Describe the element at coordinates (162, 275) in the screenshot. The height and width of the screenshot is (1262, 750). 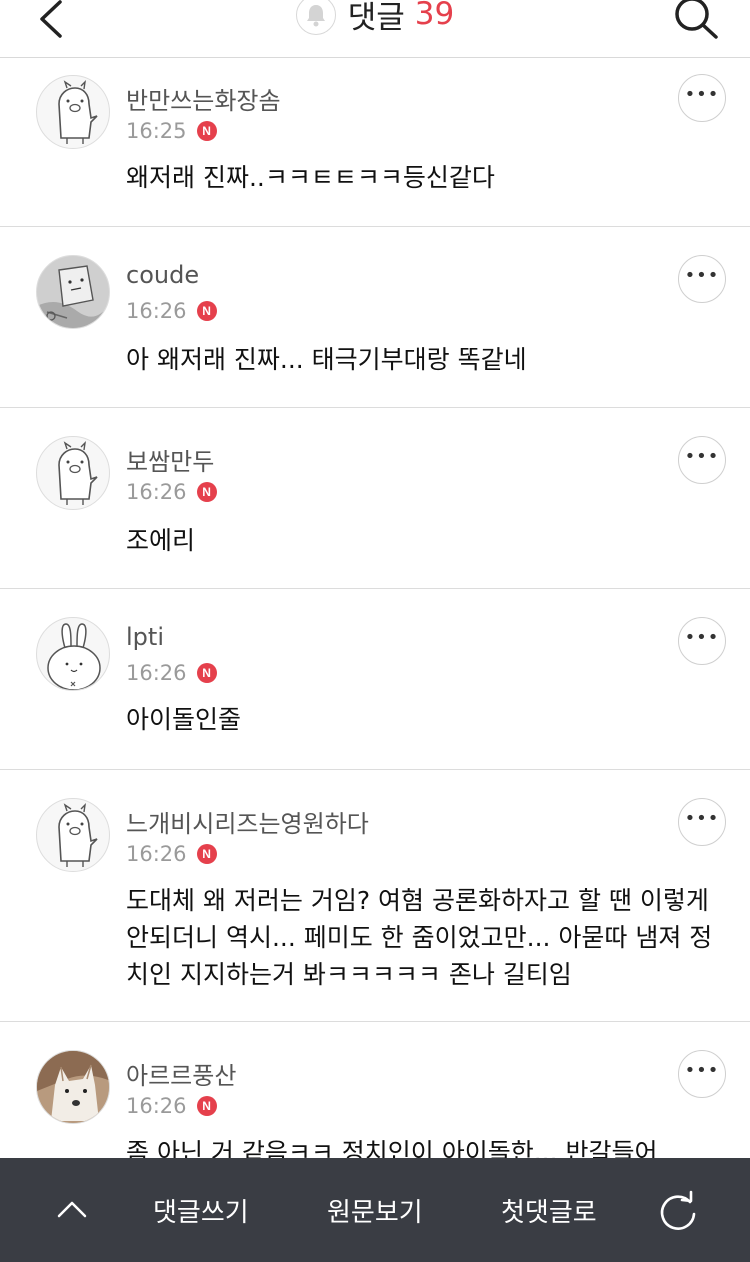
I see `comment-nickname: coude` at that location.